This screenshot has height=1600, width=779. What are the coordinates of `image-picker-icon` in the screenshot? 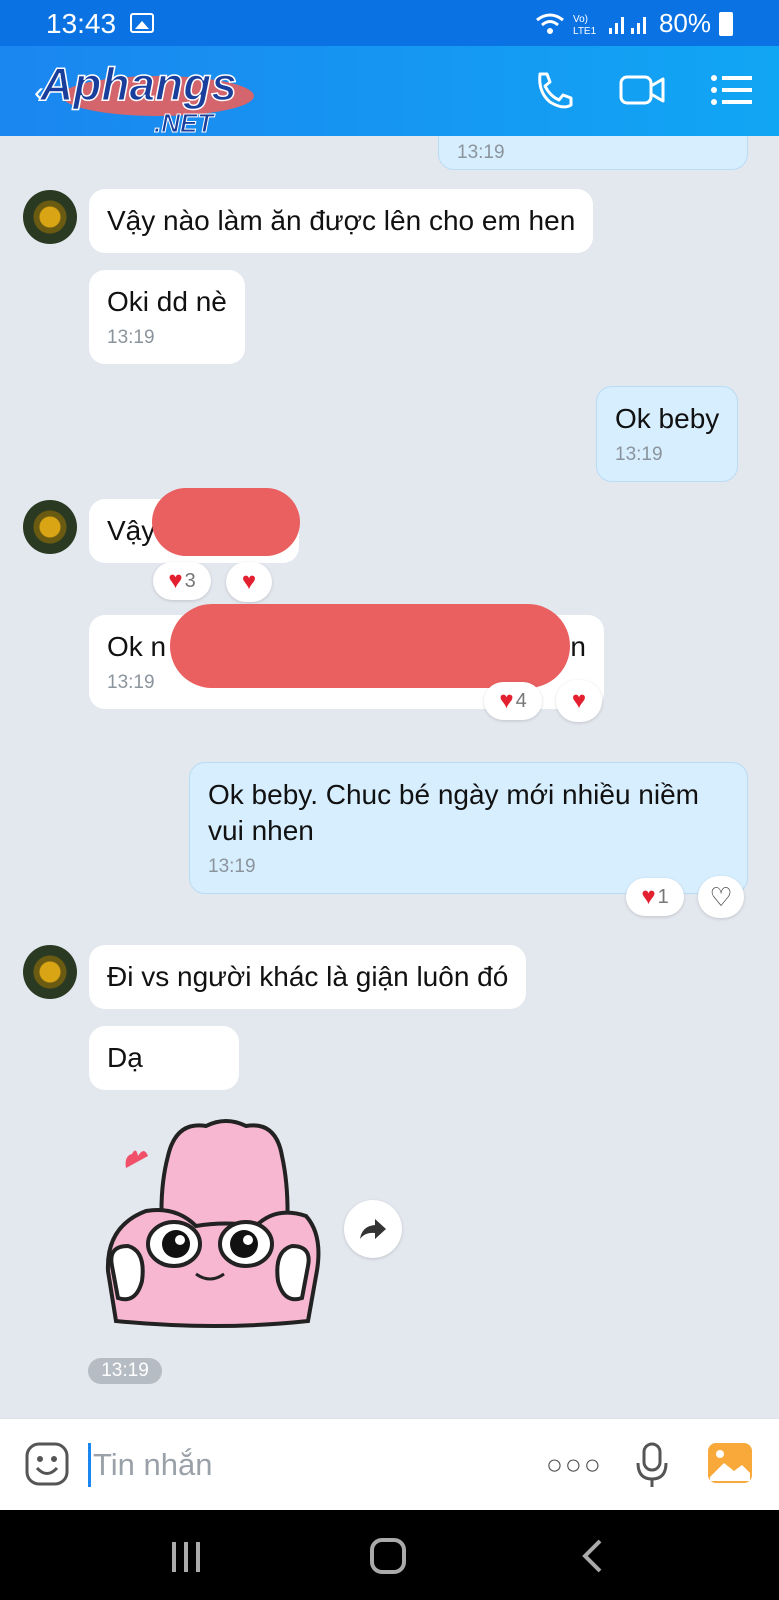 It's located at (730, 1463).